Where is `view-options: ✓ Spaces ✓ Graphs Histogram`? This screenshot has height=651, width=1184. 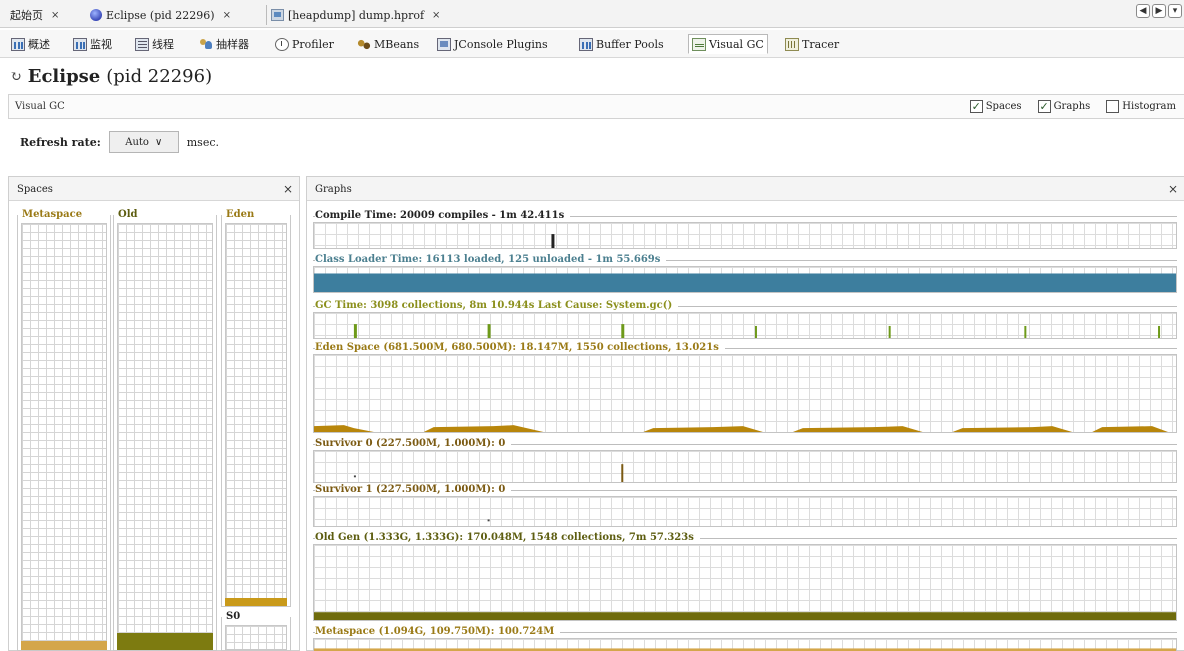 view-options: ✓ Spaces ✓ Graphs Histogram is located at coordinates (1072, 106).